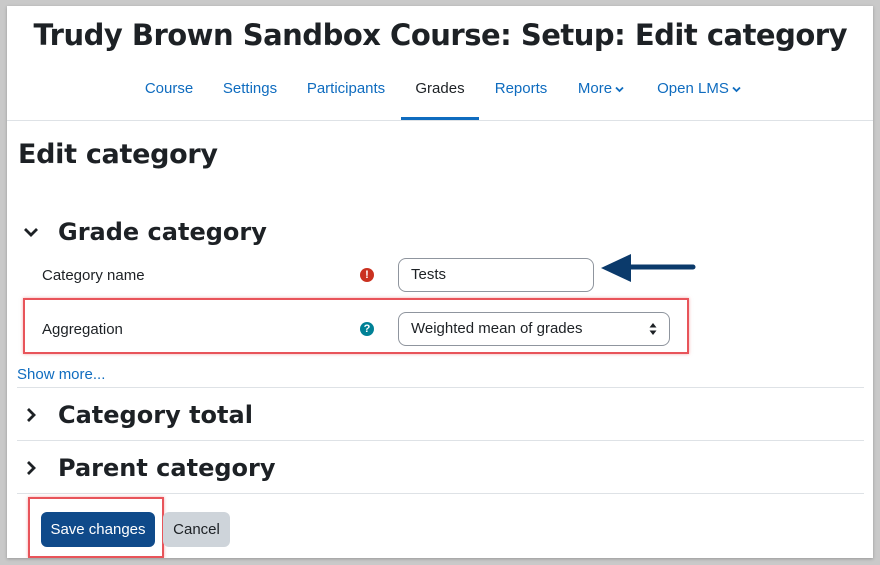 The height and width of the screenshot is (565, 880). What do you see at coordinates (346, 94) in the screenshot?
I see `tab-participants: Participants` at bounding box center [346, 94].